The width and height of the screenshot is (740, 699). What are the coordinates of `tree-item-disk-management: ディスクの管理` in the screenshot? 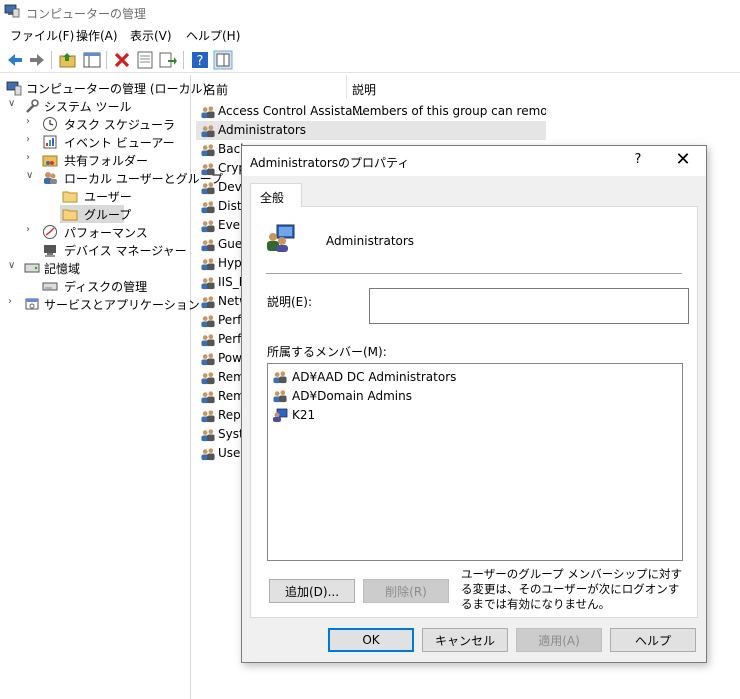 It's located at (108, 286).